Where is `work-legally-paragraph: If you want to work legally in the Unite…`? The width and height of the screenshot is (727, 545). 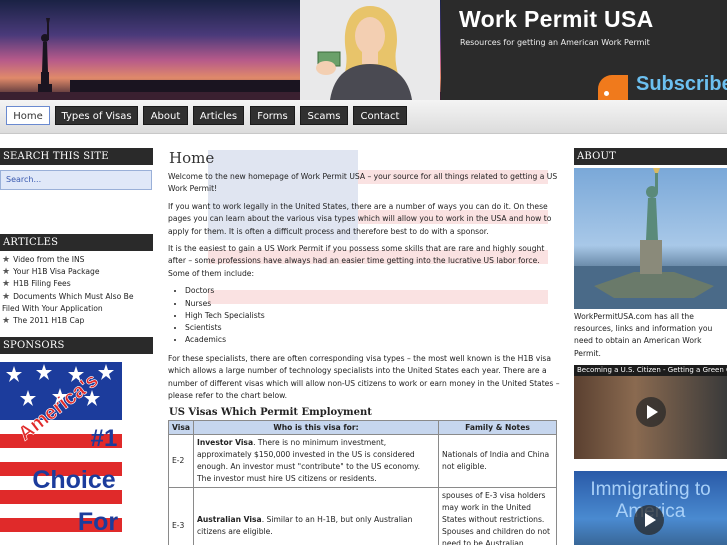
work-legally-paragraph: If you want to work legally in the Unite… is located at coordinates (360, 218).